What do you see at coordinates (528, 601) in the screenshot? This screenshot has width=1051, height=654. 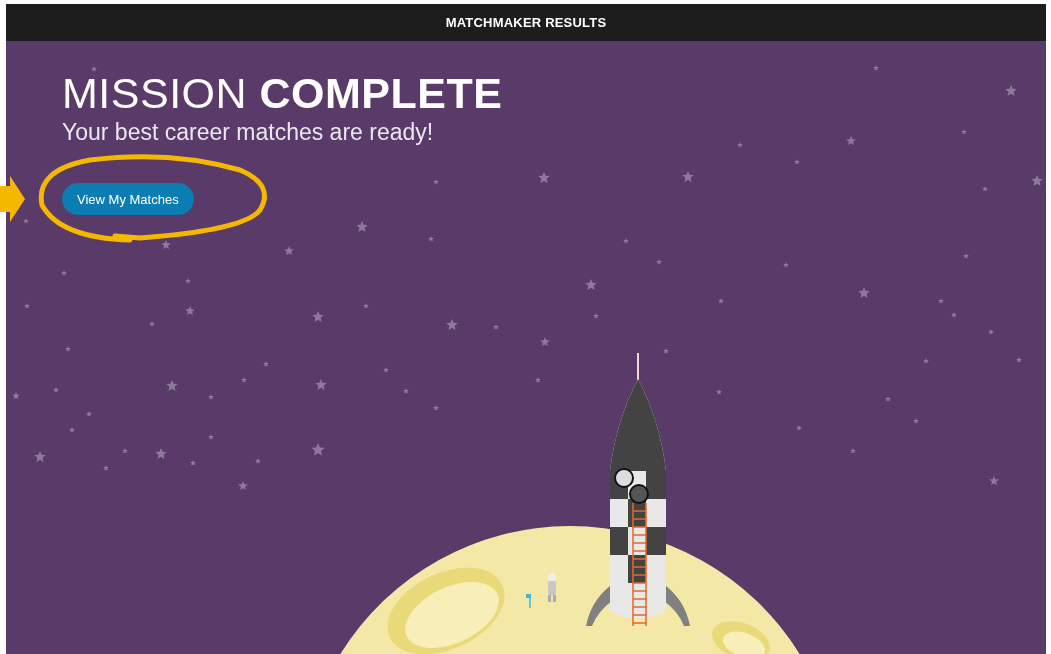 I see `flag-drawing` at bounding box center [528, 601].